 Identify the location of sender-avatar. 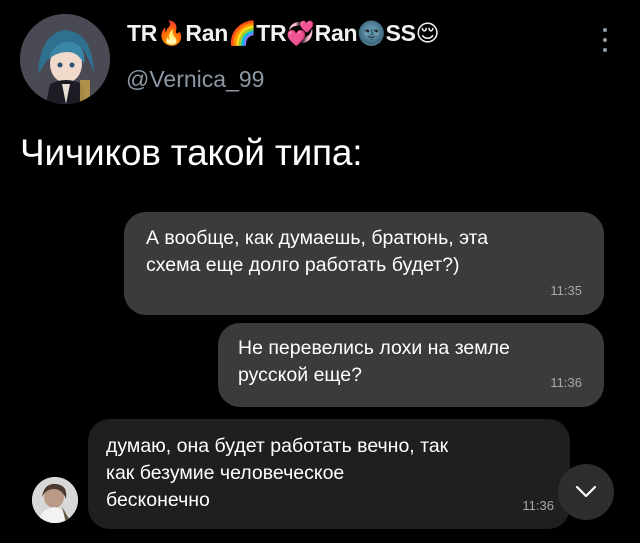
(55, 500).